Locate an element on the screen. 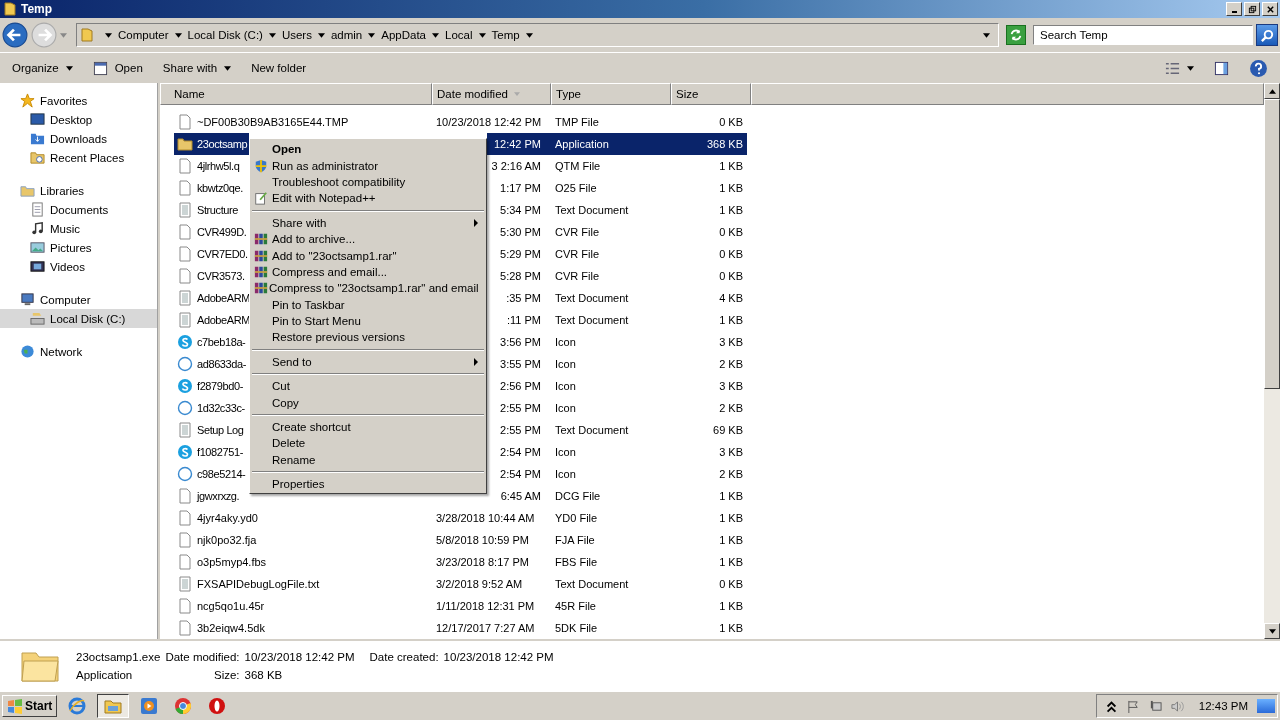  menu-item: Pin to Start Menu is located at coordinates (368, 321).